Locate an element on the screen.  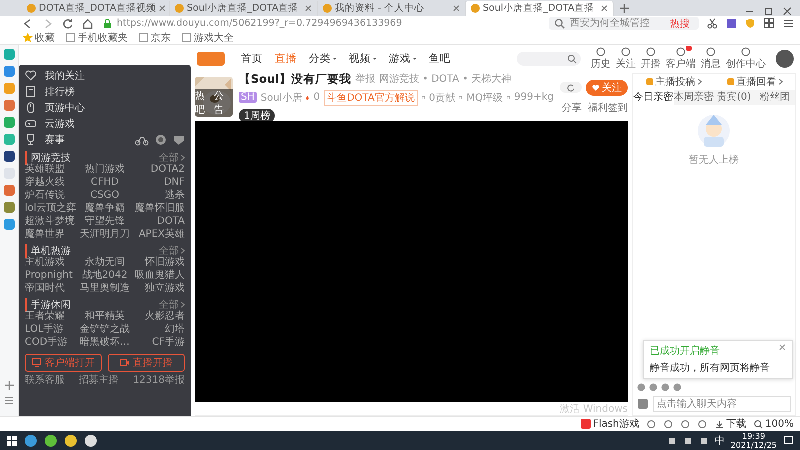
game-link: 帝国时代 is located at coordinates (51, 289).